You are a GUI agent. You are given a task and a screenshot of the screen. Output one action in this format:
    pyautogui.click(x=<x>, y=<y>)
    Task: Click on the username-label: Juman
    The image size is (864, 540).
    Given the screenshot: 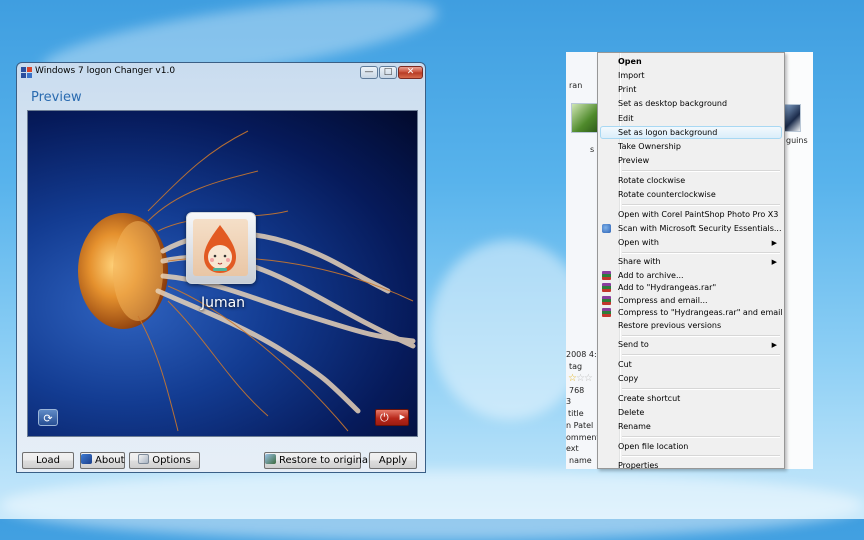 What is the action you would take?
    pyautogui.click(x=223, y=303)
    